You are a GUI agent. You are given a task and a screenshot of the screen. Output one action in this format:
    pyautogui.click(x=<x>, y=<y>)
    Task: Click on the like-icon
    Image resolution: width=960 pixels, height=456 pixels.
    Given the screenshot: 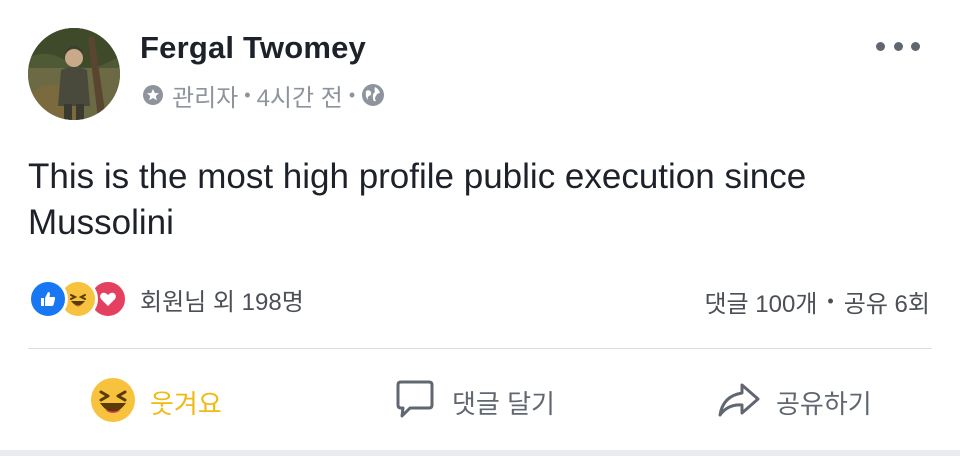 What is the action you would take?
    pyautogui.click(x=48, y=299)
    